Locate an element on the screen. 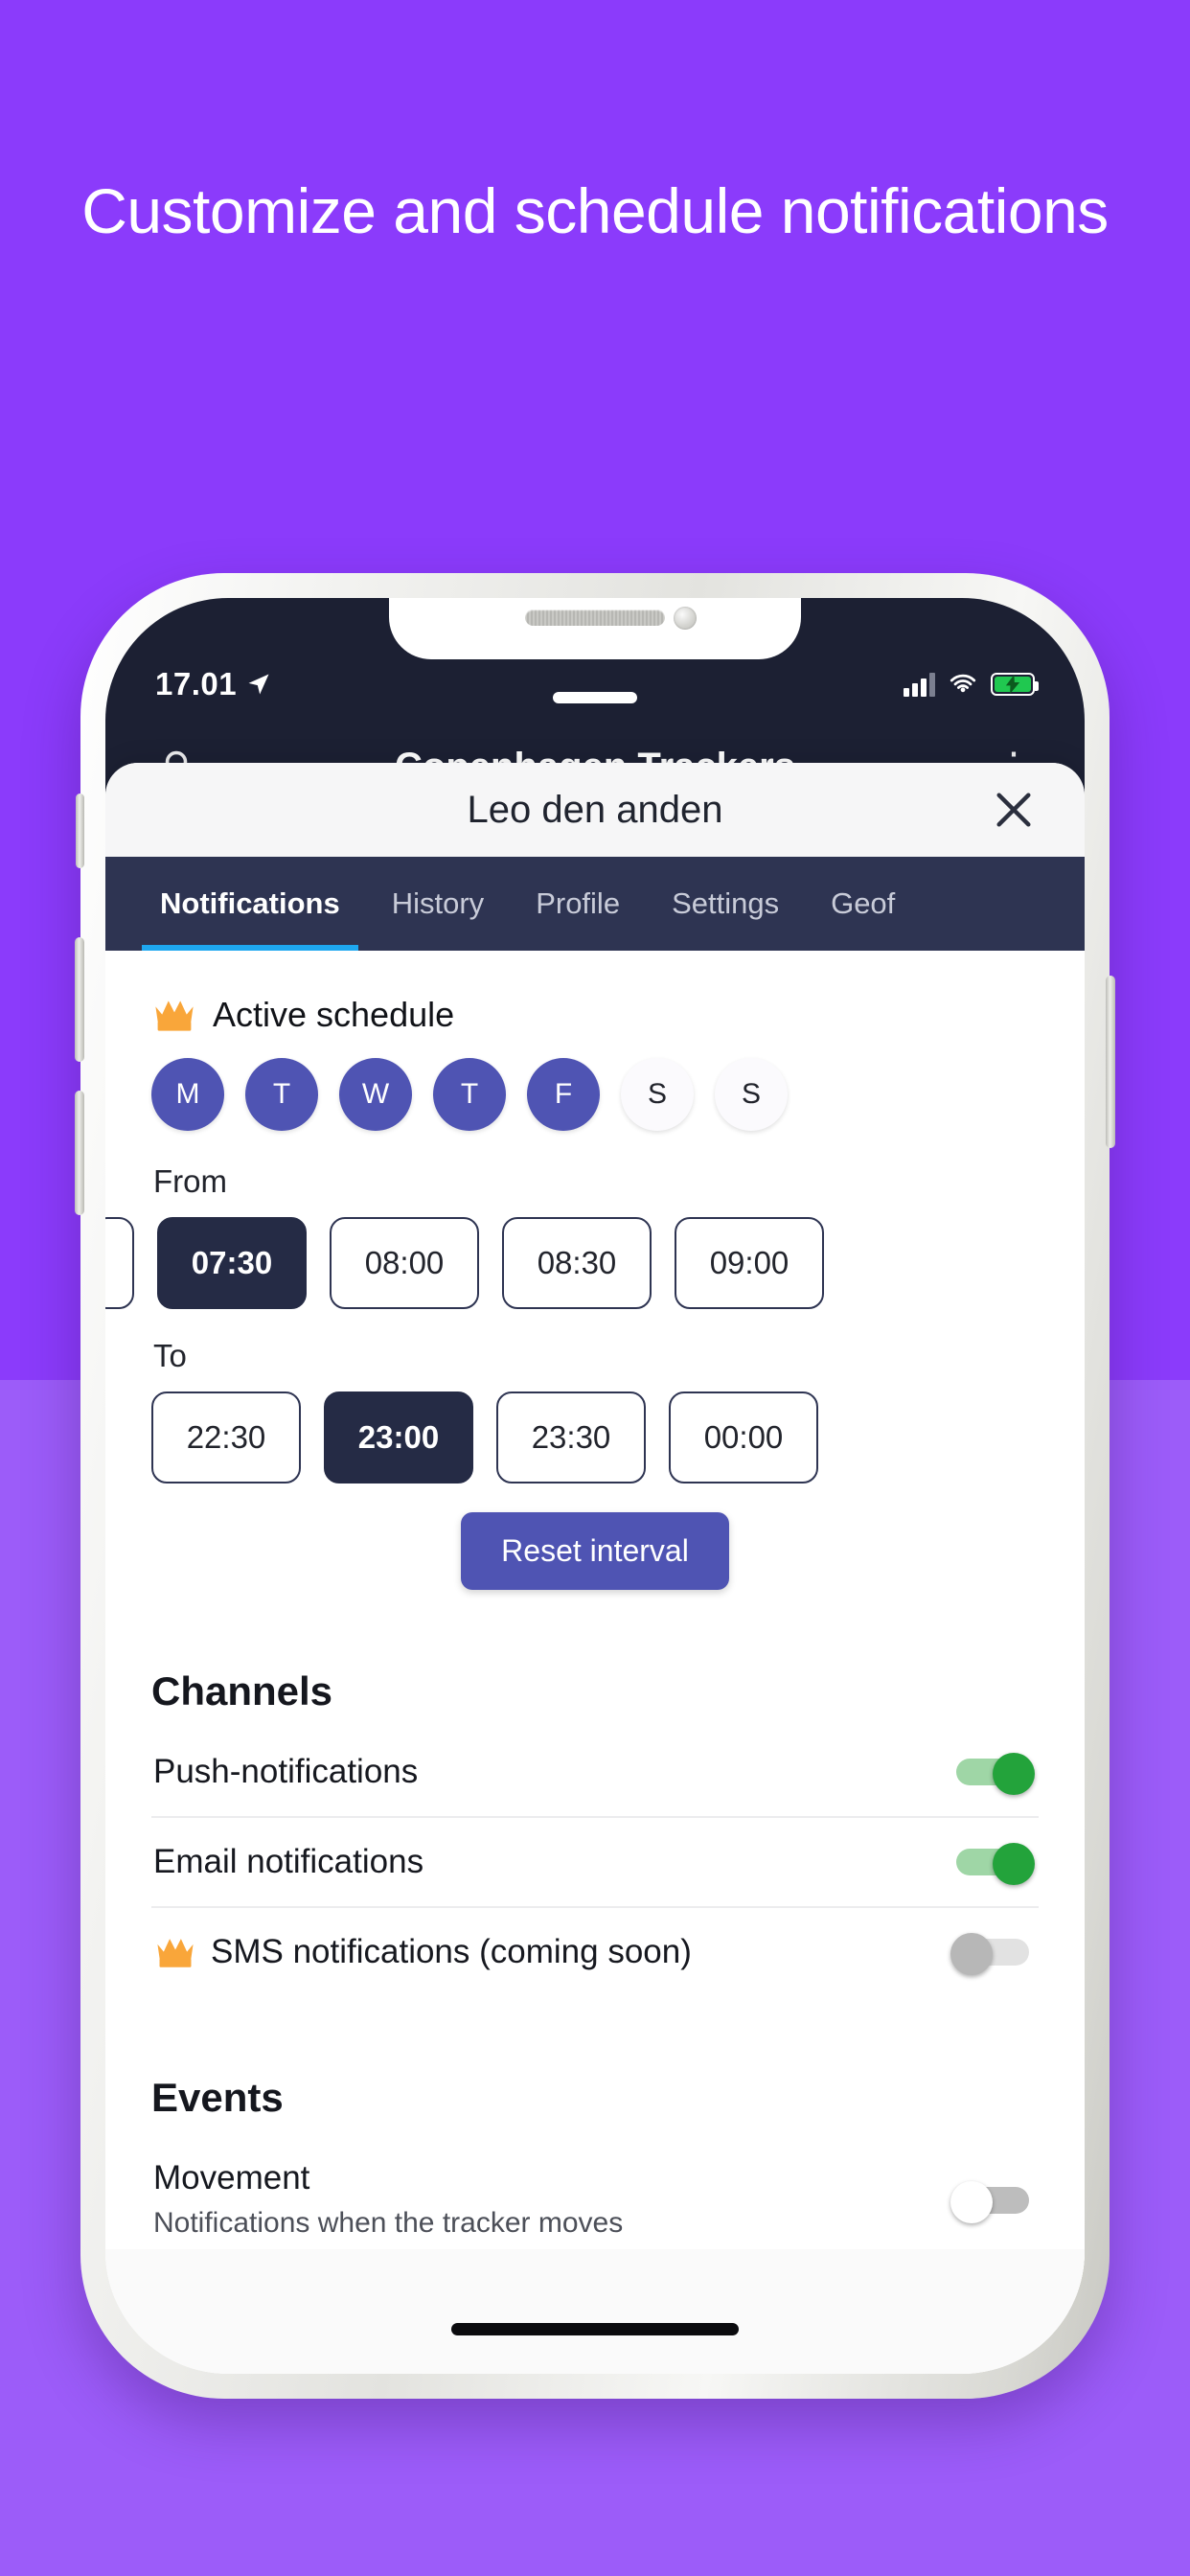 This screenshot has height=2576, width=1190. to-time-chip-selected: 23:00 is located at coordinates (398, 1438).